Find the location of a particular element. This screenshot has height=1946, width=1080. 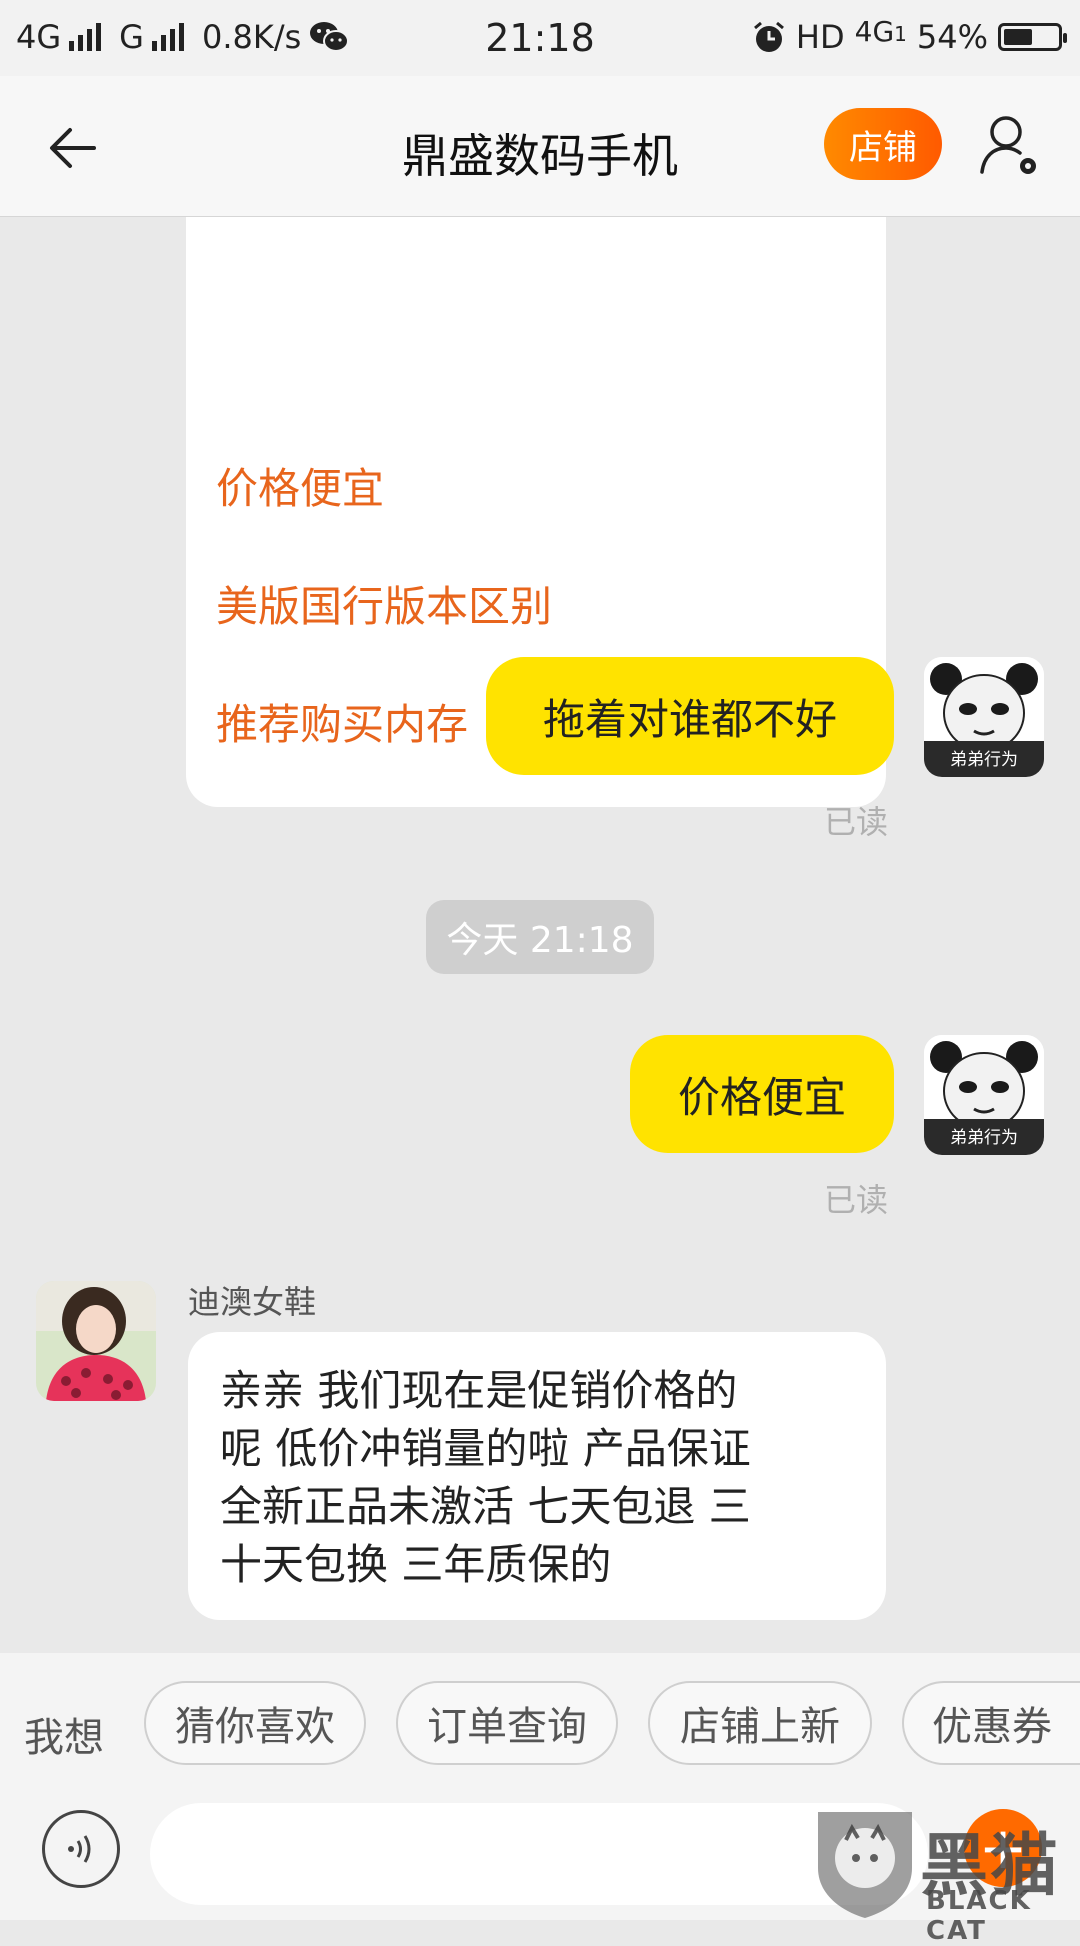

user-settings-icon is located at coordinates (1010, 145).